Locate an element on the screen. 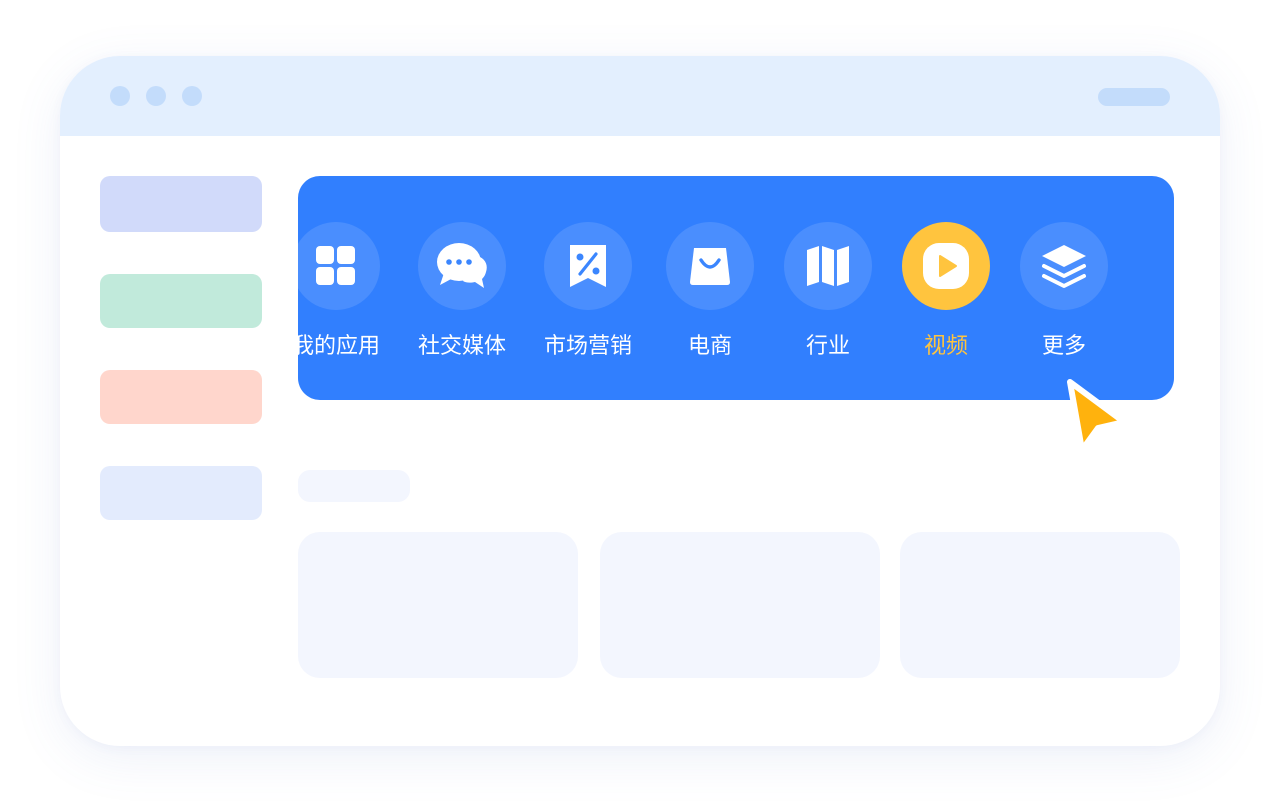  nav-label: 电商 is located at coordinates (709, 346).